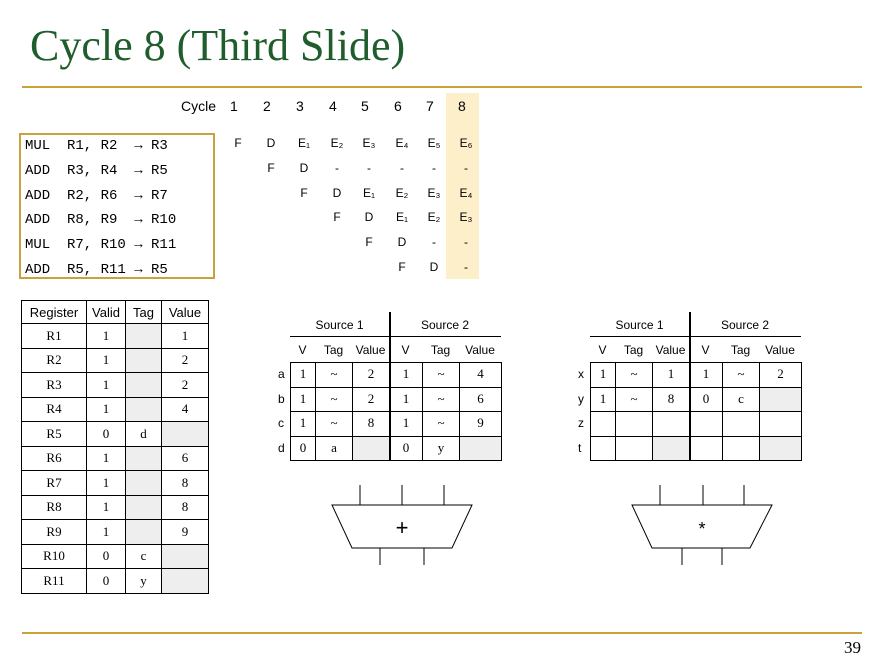 This screenshot has width=889, height=668. Describe the element at coordinates (117, 206) in the screenshot. I see `instruction-box` at that location.